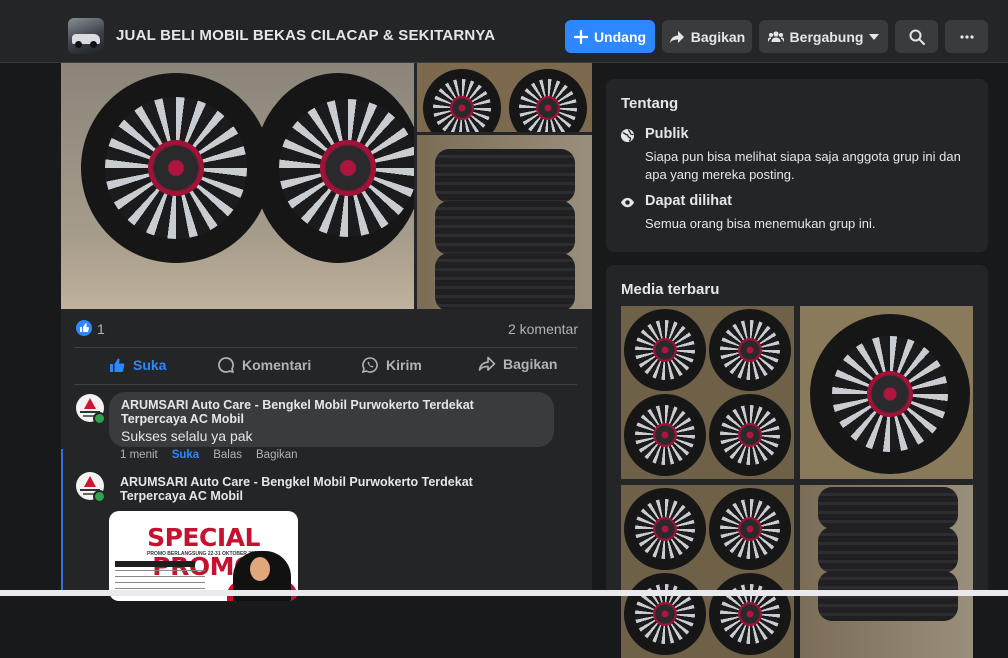 The image size is (1008, 658). Describe the element at coordinates (101, 329) in the screenshot. I see `reaction-count: 1` at that location.